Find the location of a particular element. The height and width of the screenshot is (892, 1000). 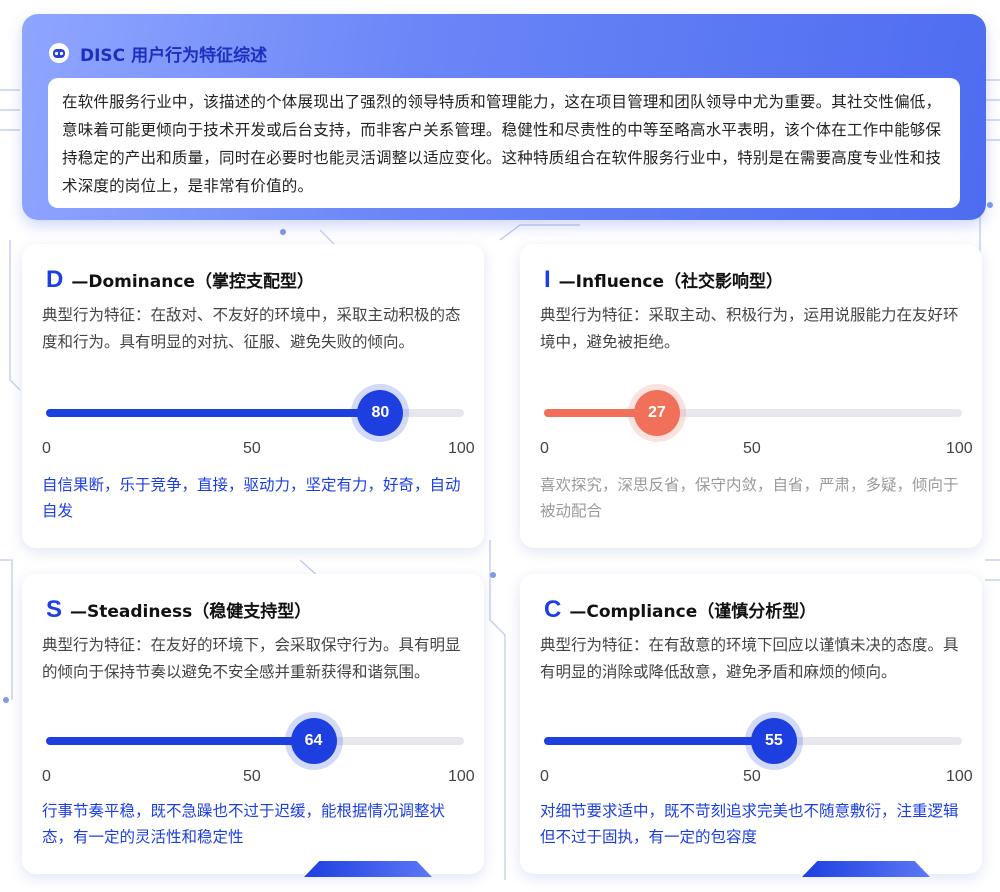

bot-icon is located at coordinates (59, 53).